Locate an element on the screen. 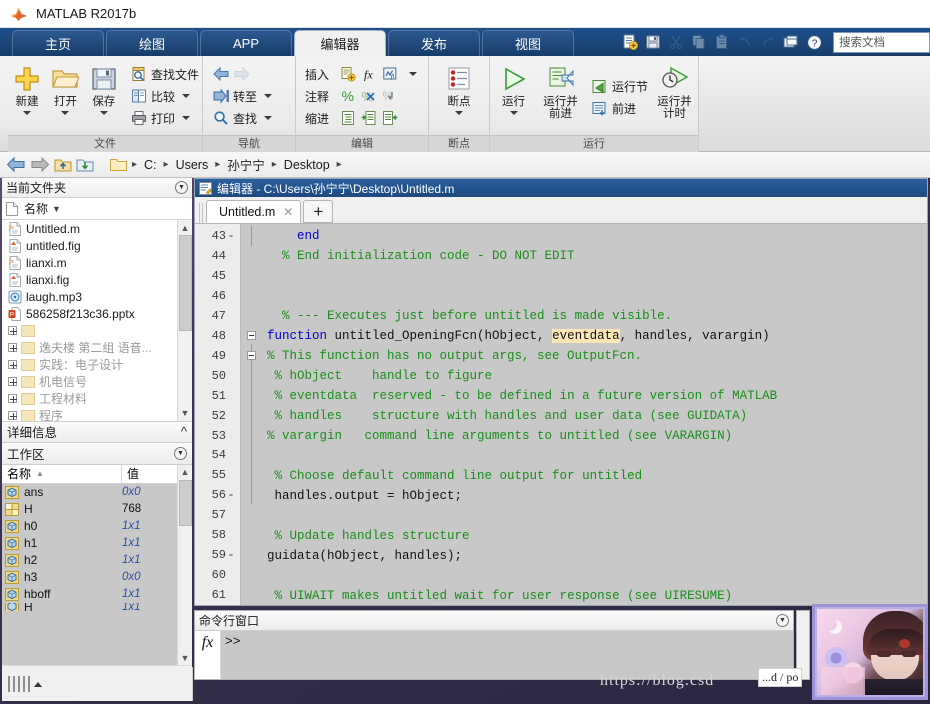  open-button: 打开 is located at coordinates (65, 88).